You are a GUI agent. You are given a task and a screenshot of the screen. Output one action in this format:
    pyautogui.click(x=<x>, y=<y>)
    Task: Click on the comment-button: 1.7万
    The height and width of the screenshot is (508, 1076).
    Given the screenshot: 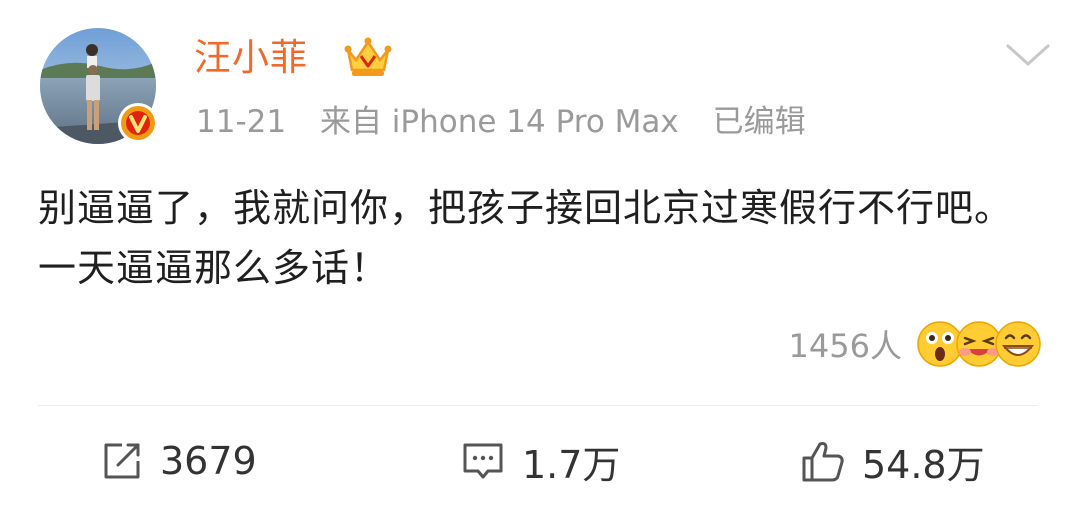 What is the action you would take?
    pyautogui.click(x=540, y=461)
    